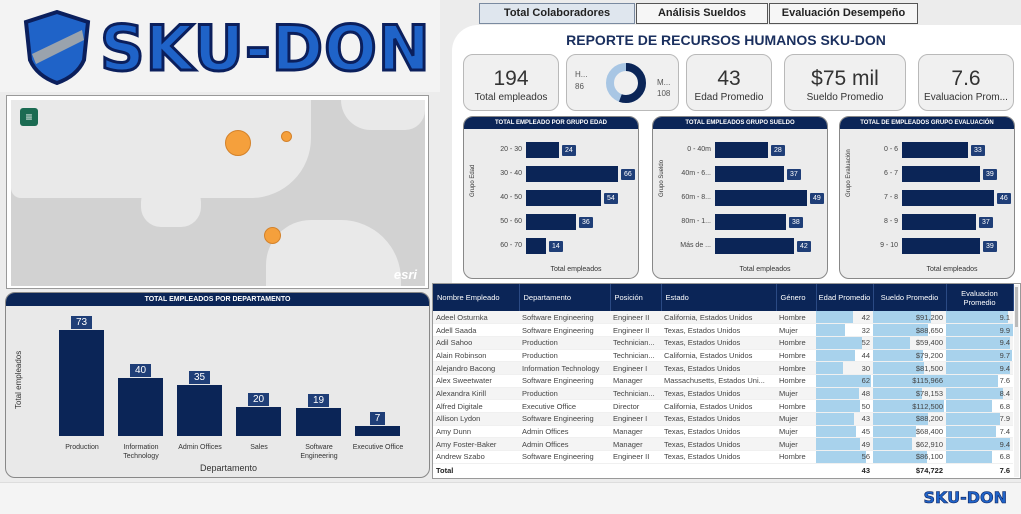 Image resolution: width=1021 pixels, height=514 pixels. I want to click on header-estado: Estado, so click(719, 297).